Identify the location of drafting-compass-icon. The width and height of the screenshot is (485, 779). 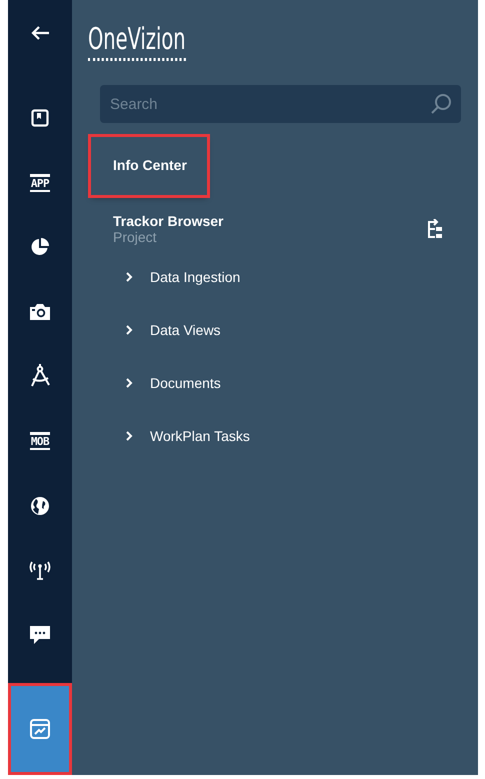
(40, 376).